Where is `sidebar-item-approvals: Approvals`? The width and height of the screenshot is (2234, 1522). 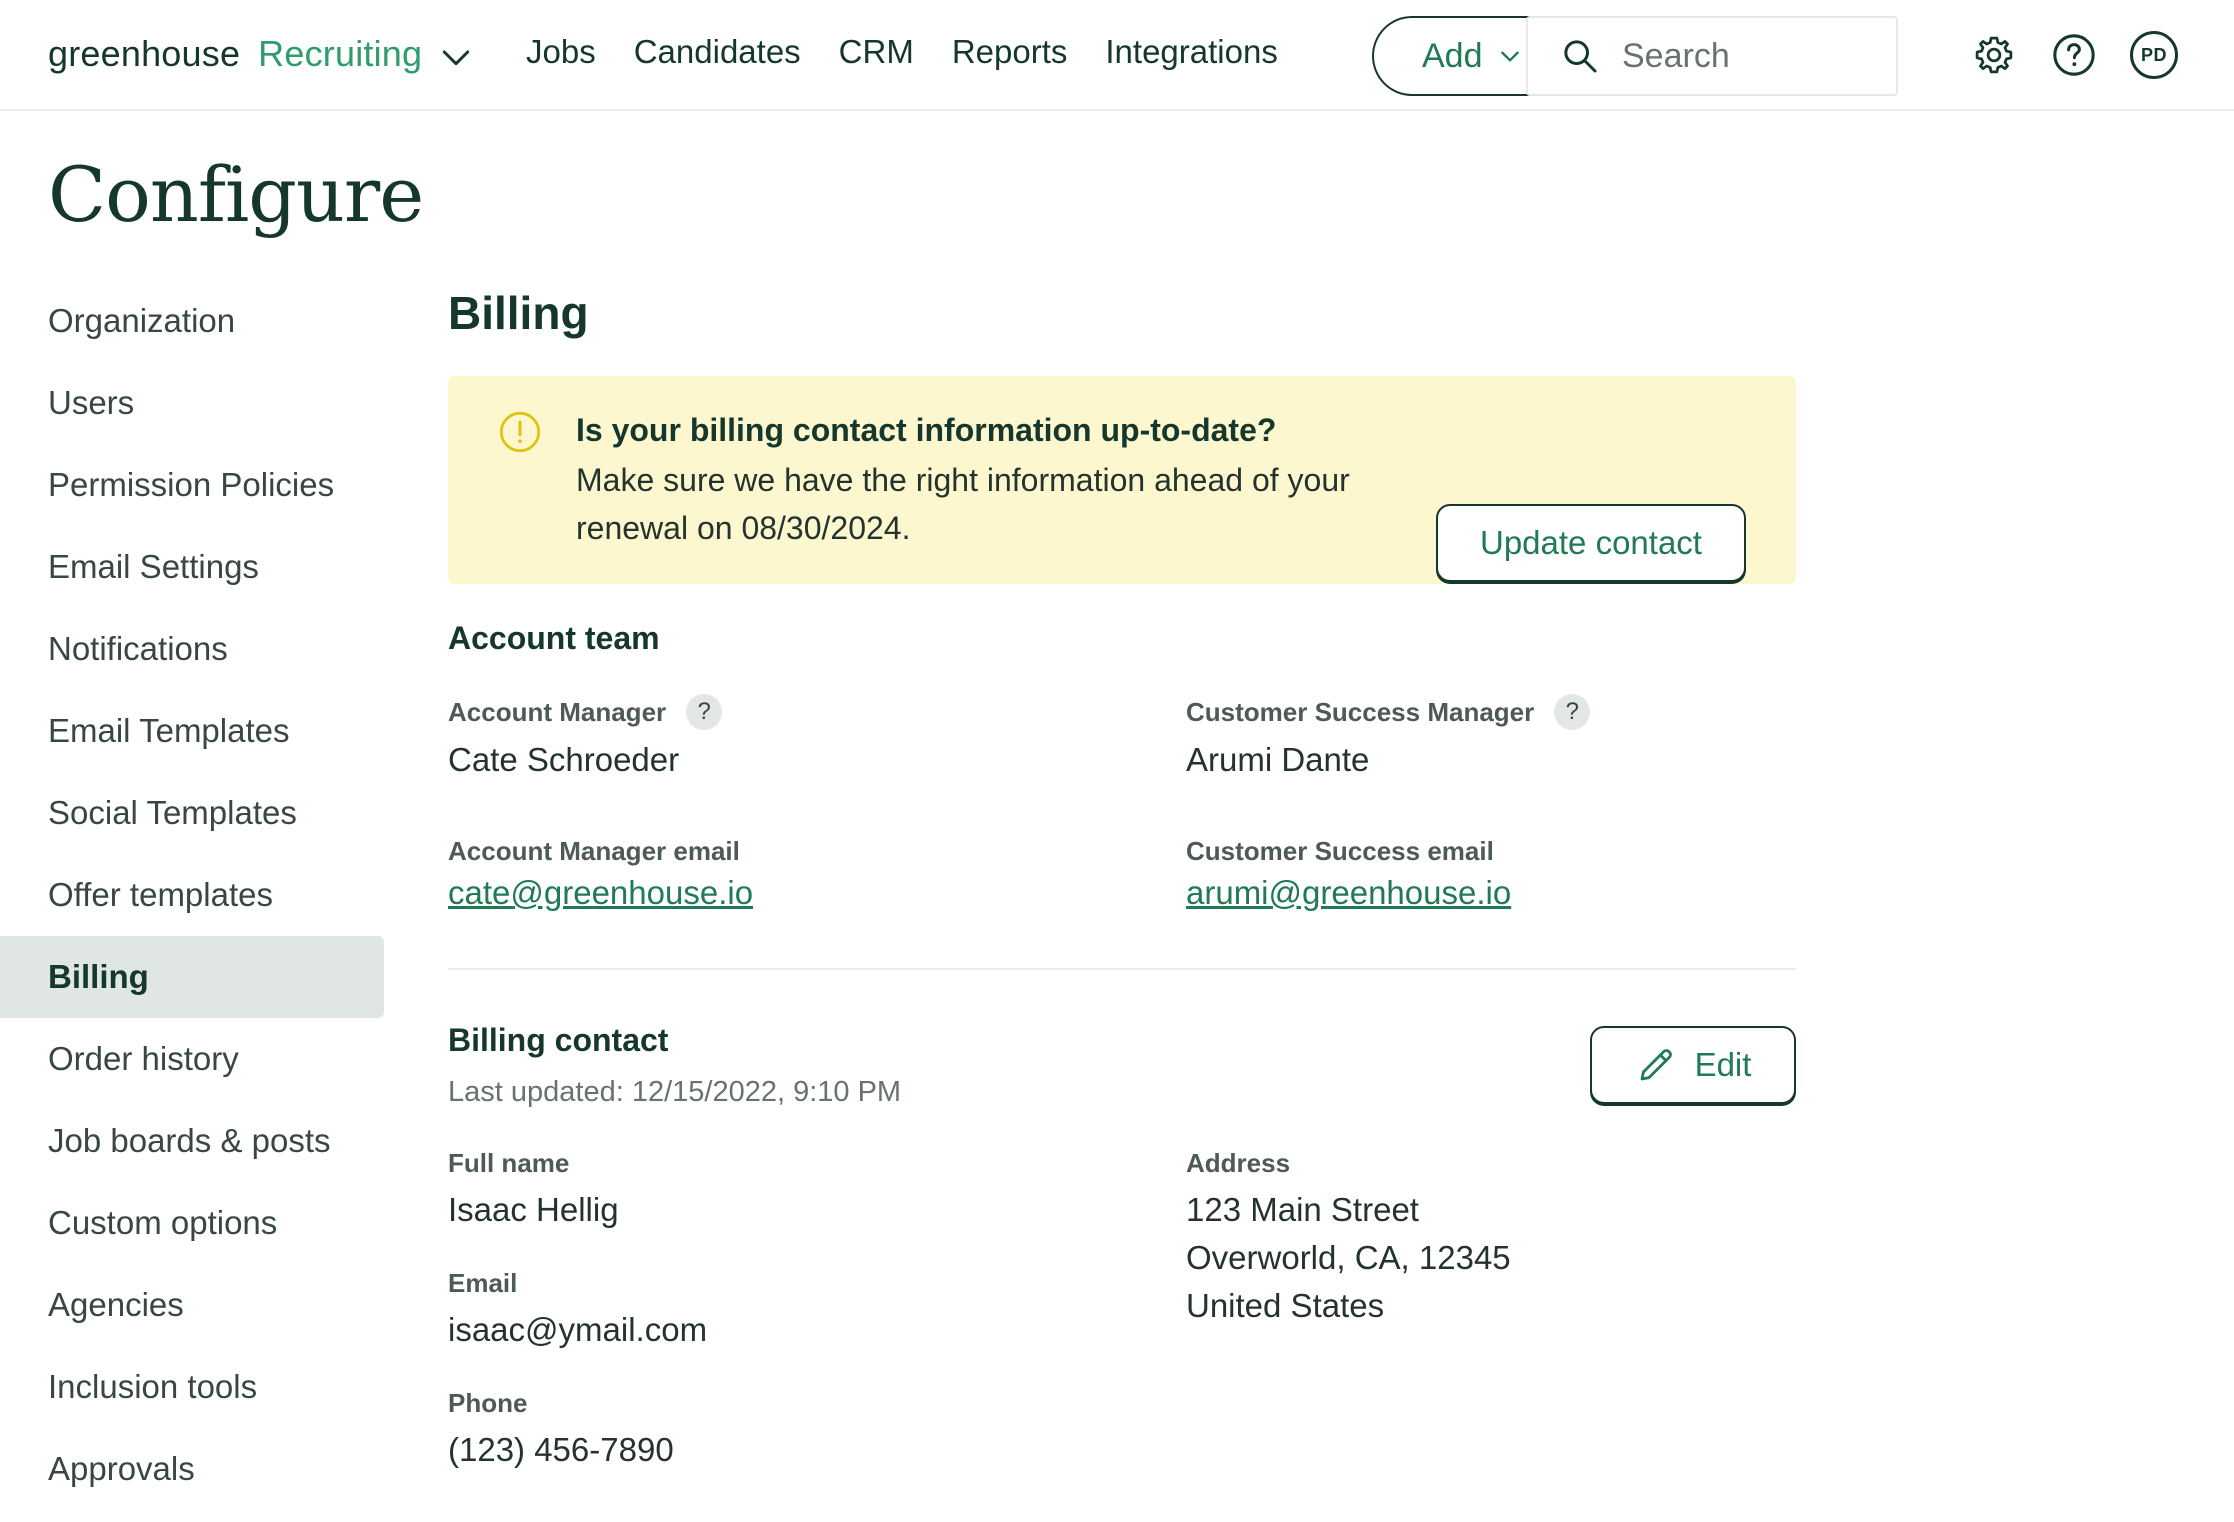 sidebar-item-approvals: Approvals is located at coordinates (192, 1469).